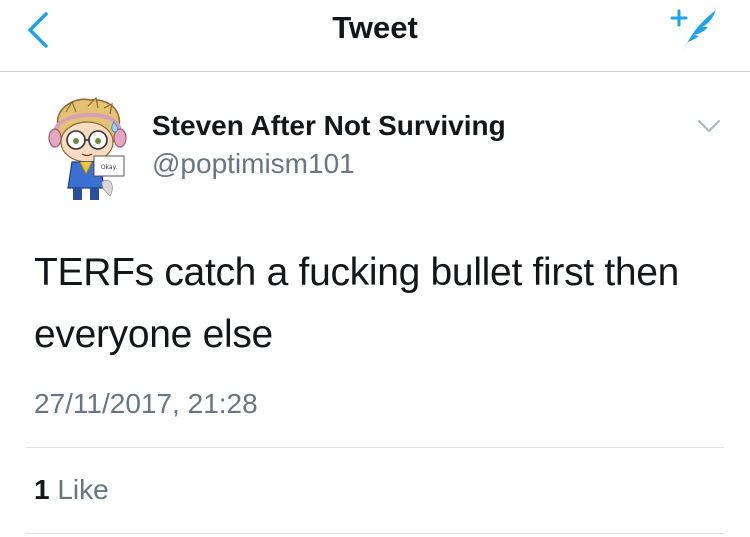 The width and height of the screenshot is (750, 537). Describe the element at coordinates (253, 164) in the screenshot. I see `author-handle: @poptimism101` at that location.